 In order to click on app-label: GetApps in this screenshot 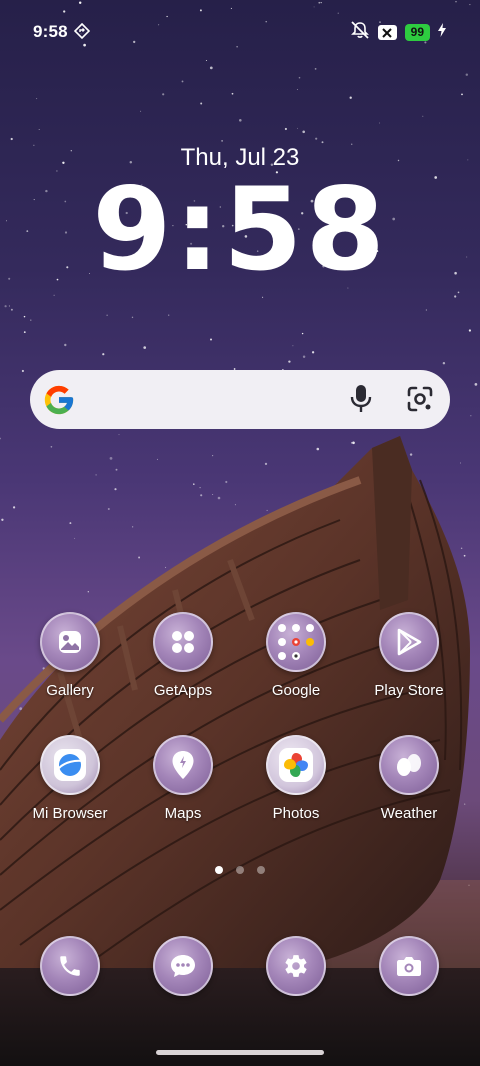, I will do `click(183, 690)`.